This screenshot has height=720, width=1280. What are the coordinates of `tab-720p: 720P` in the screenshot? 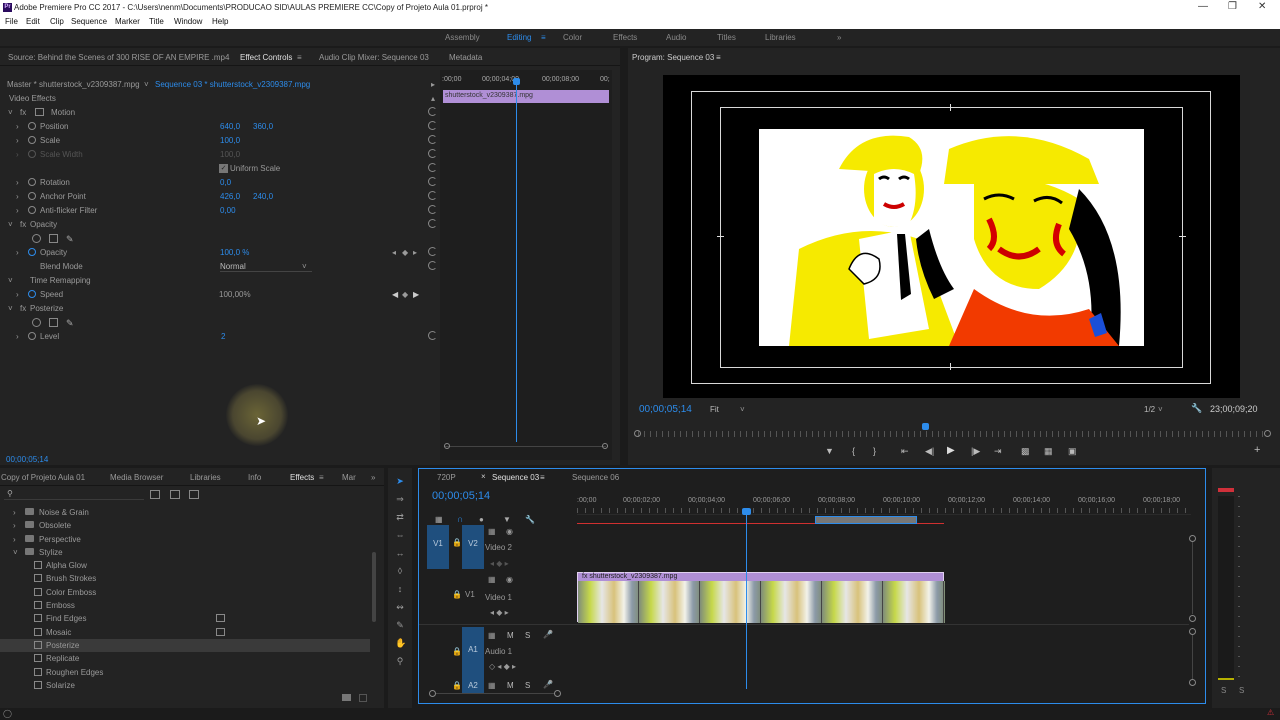 It's located at (446, 477).